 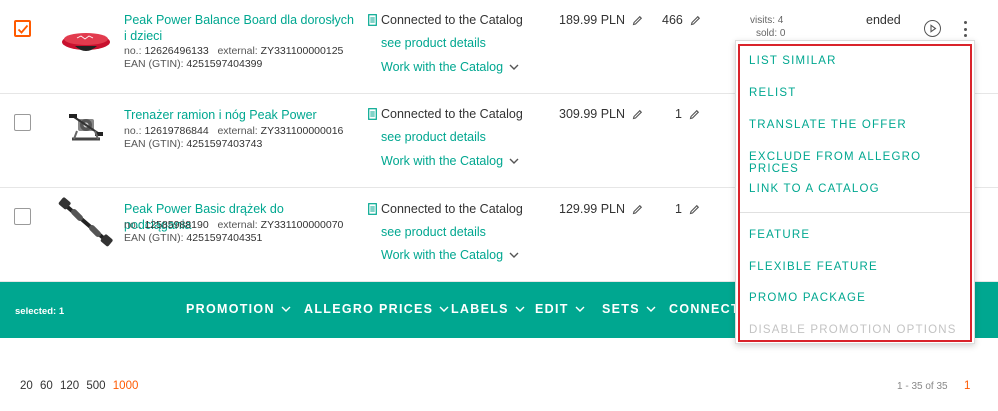 I want to click on menu-item-list-similar: LIST SIMILAR, so click(x=793, y=61).